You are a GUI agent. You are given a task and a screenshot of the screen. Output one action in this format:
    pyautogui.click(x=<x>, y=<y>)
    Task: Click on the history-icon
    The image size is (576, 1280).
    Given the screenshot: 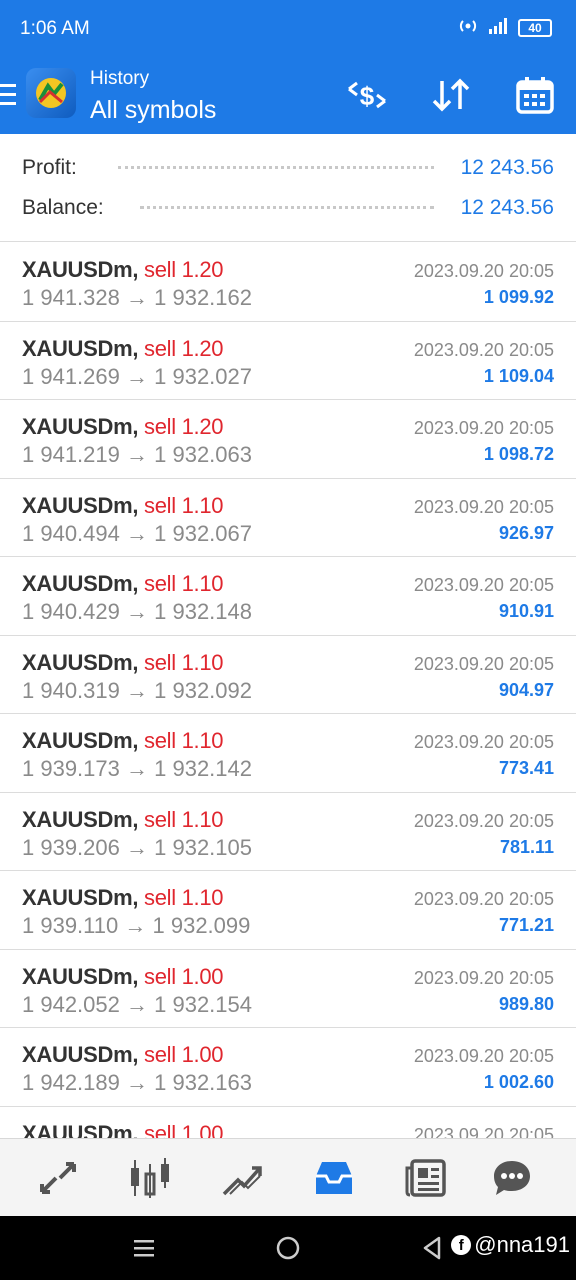 What is the action you would take?
    pyautogui.click(x=334, y=1178)
    